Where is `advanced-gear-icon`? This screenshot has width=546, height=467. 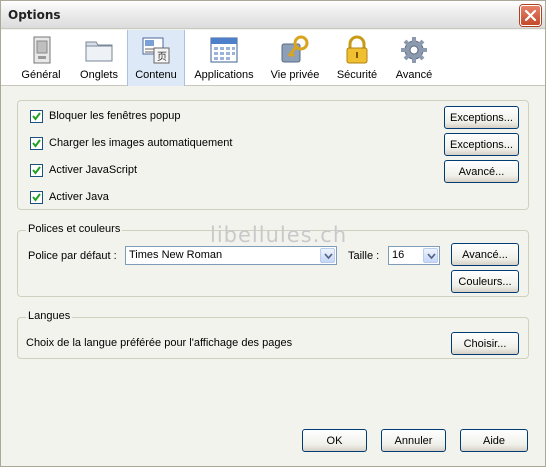
advanced-gear-icon is located at coordinates (414, 50).